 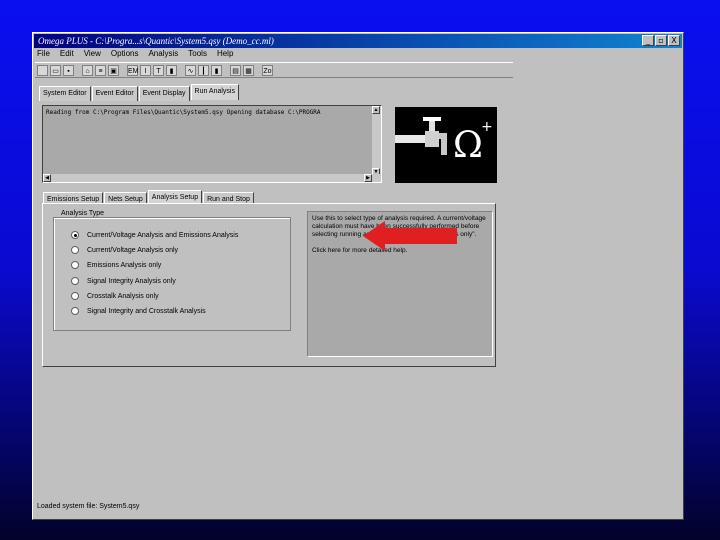 I want to click on menu-options: Options, so click(x=125, y=55).